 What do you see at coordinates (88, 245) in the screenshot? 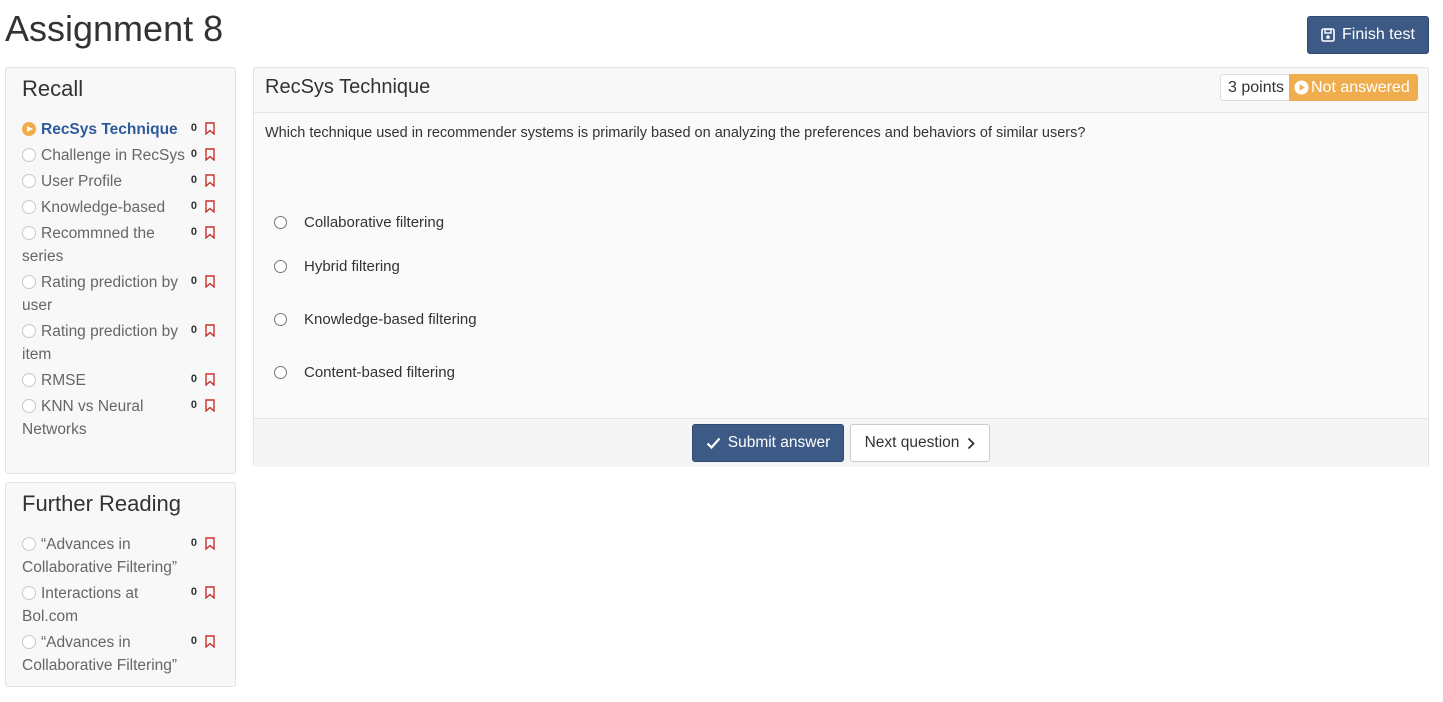
I see `recall-item-label: Recommned the series` at bounding box center [88, 245].